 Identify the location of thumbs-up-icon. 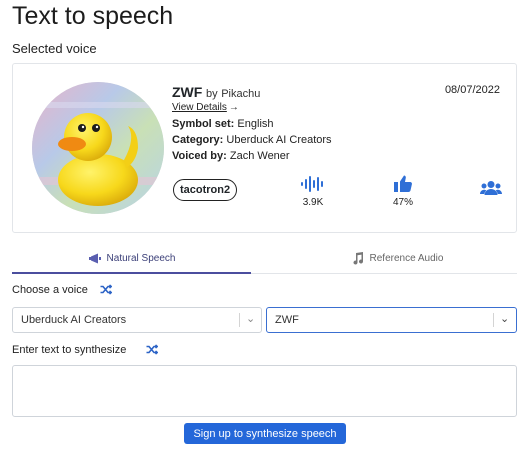
(403, 183).